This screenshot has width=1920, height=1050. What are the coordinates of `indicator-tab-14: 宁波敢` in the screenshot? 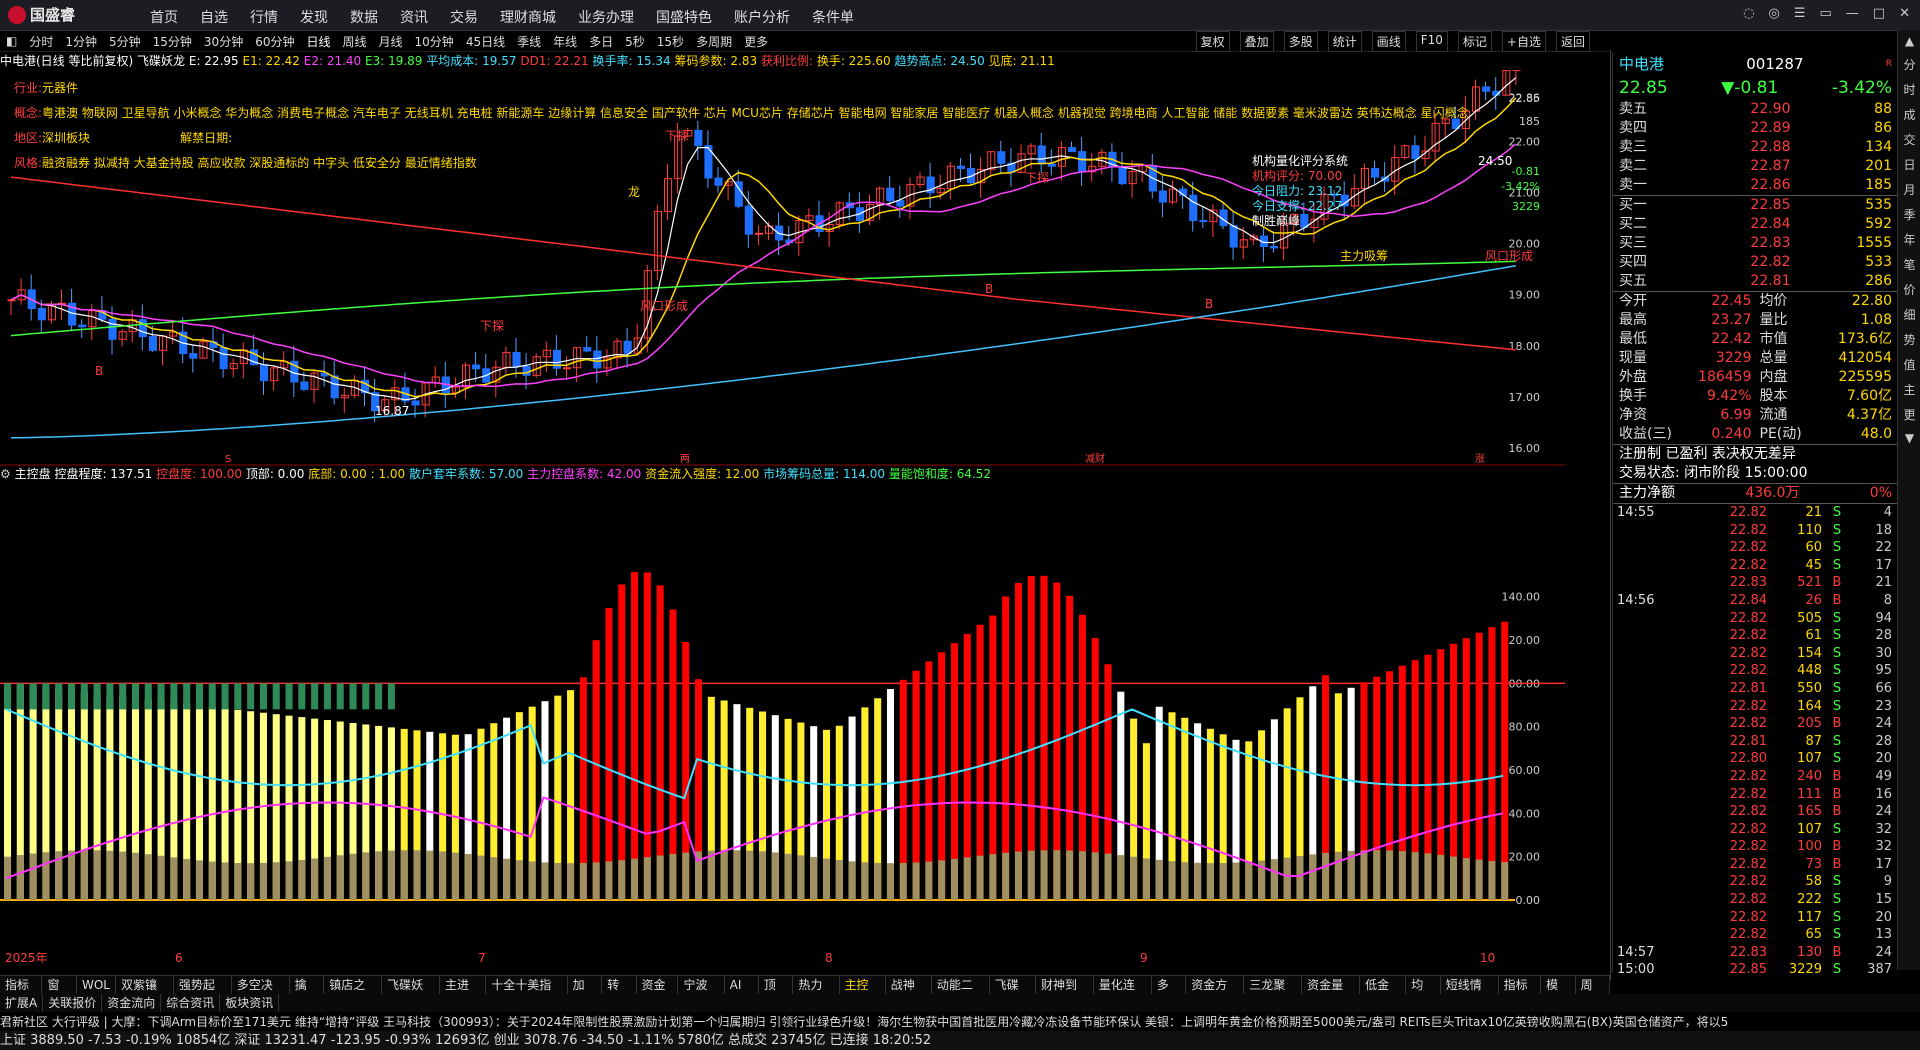 It's located at (701, 993).